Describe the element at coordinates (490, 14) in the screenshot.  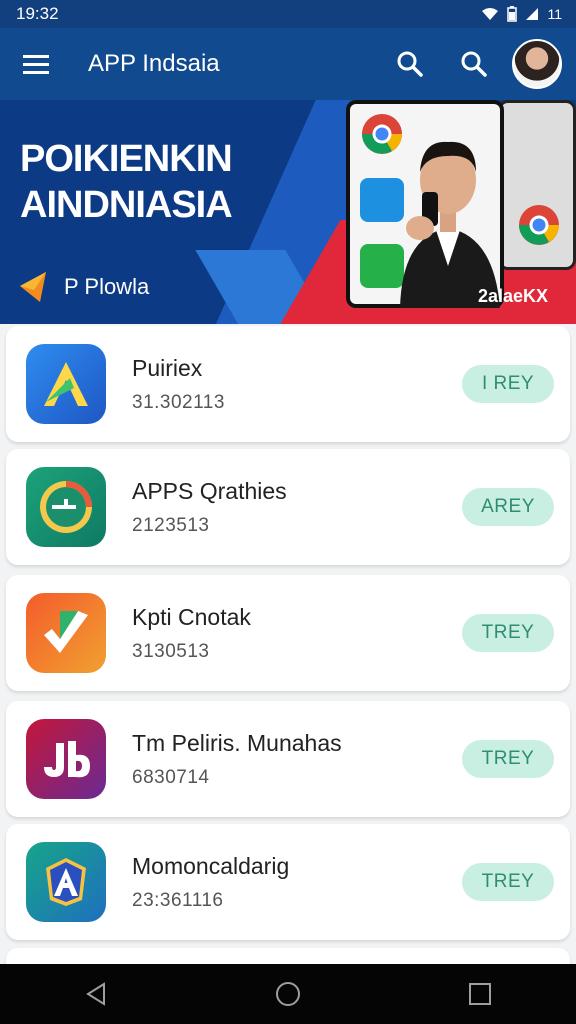
I see `wifi-icon` at that location.